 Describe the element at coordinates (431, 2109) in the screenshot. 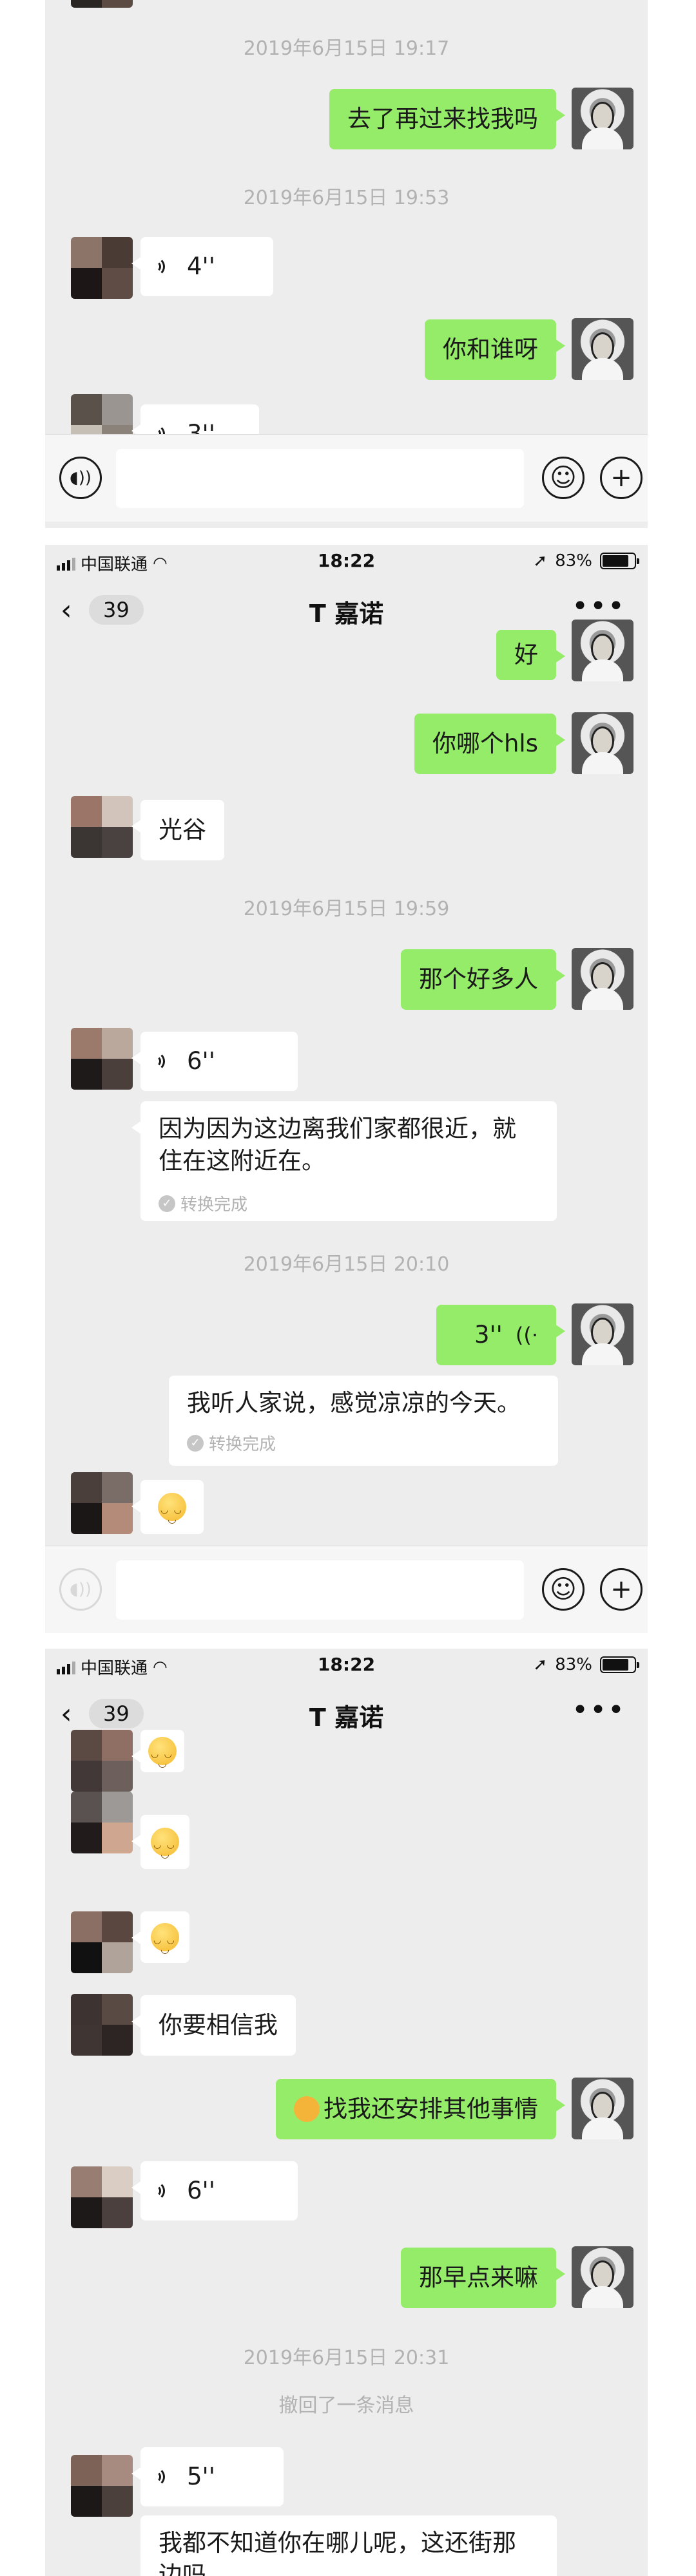

I see `message-text: 找我还安排其他事情` at that location.